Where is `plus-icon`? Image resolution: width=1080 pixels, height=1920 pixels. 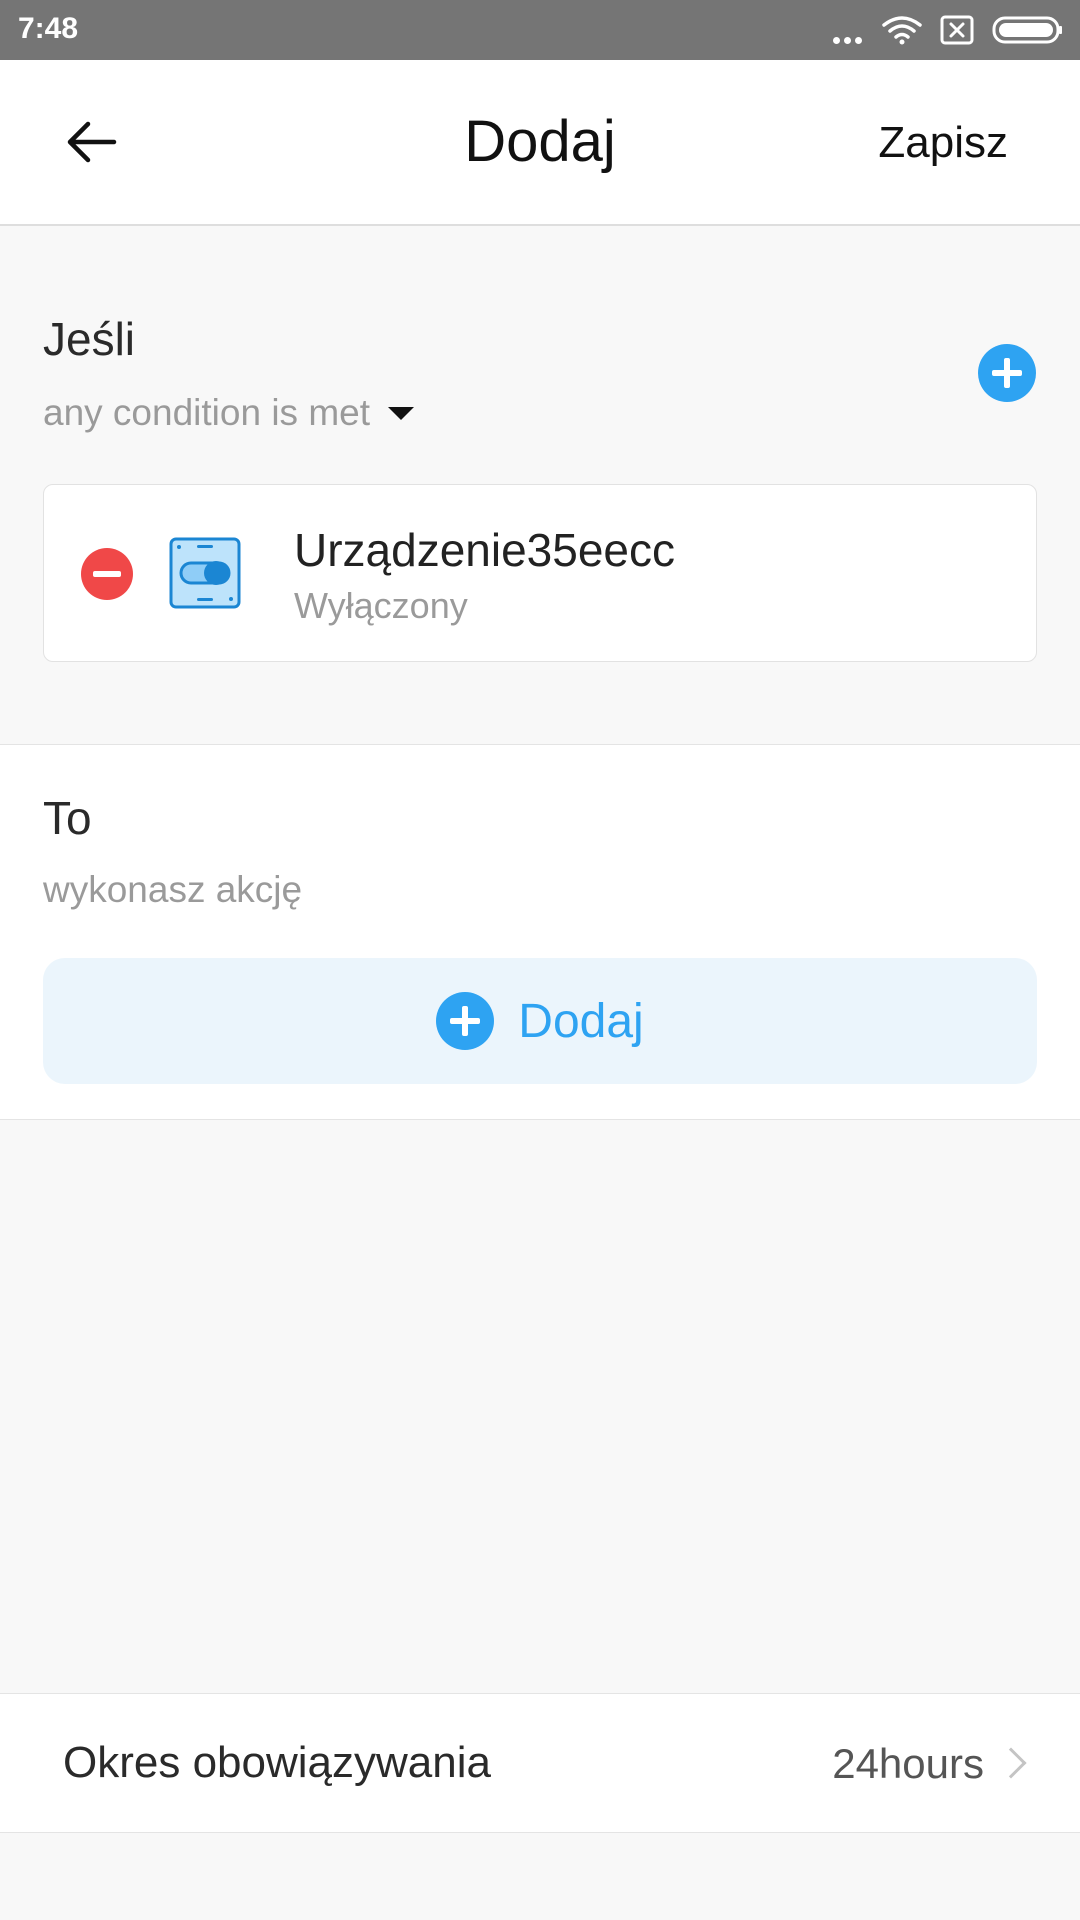 plus-icon is located at coordinates (1007, 373).